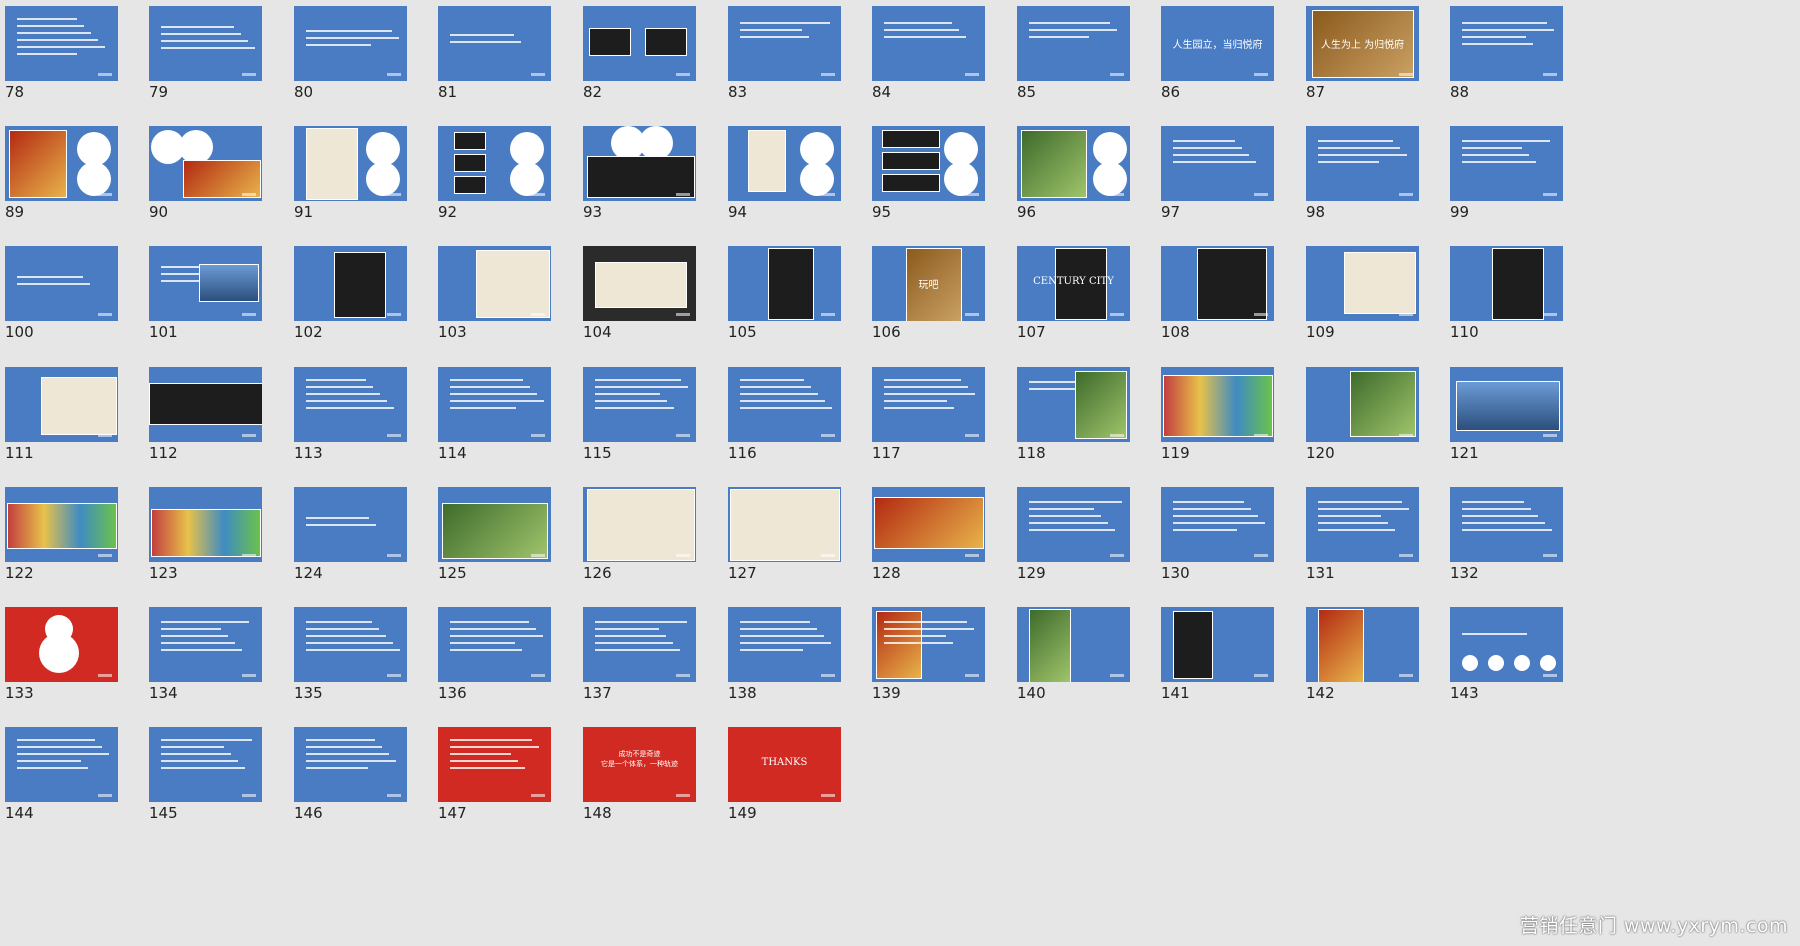 This screenshot has height=946, width=1800. What do you see at coordinates (304, 92) in the screenshot?
I see `slide-number: 80` at bounding box center [304, 92].